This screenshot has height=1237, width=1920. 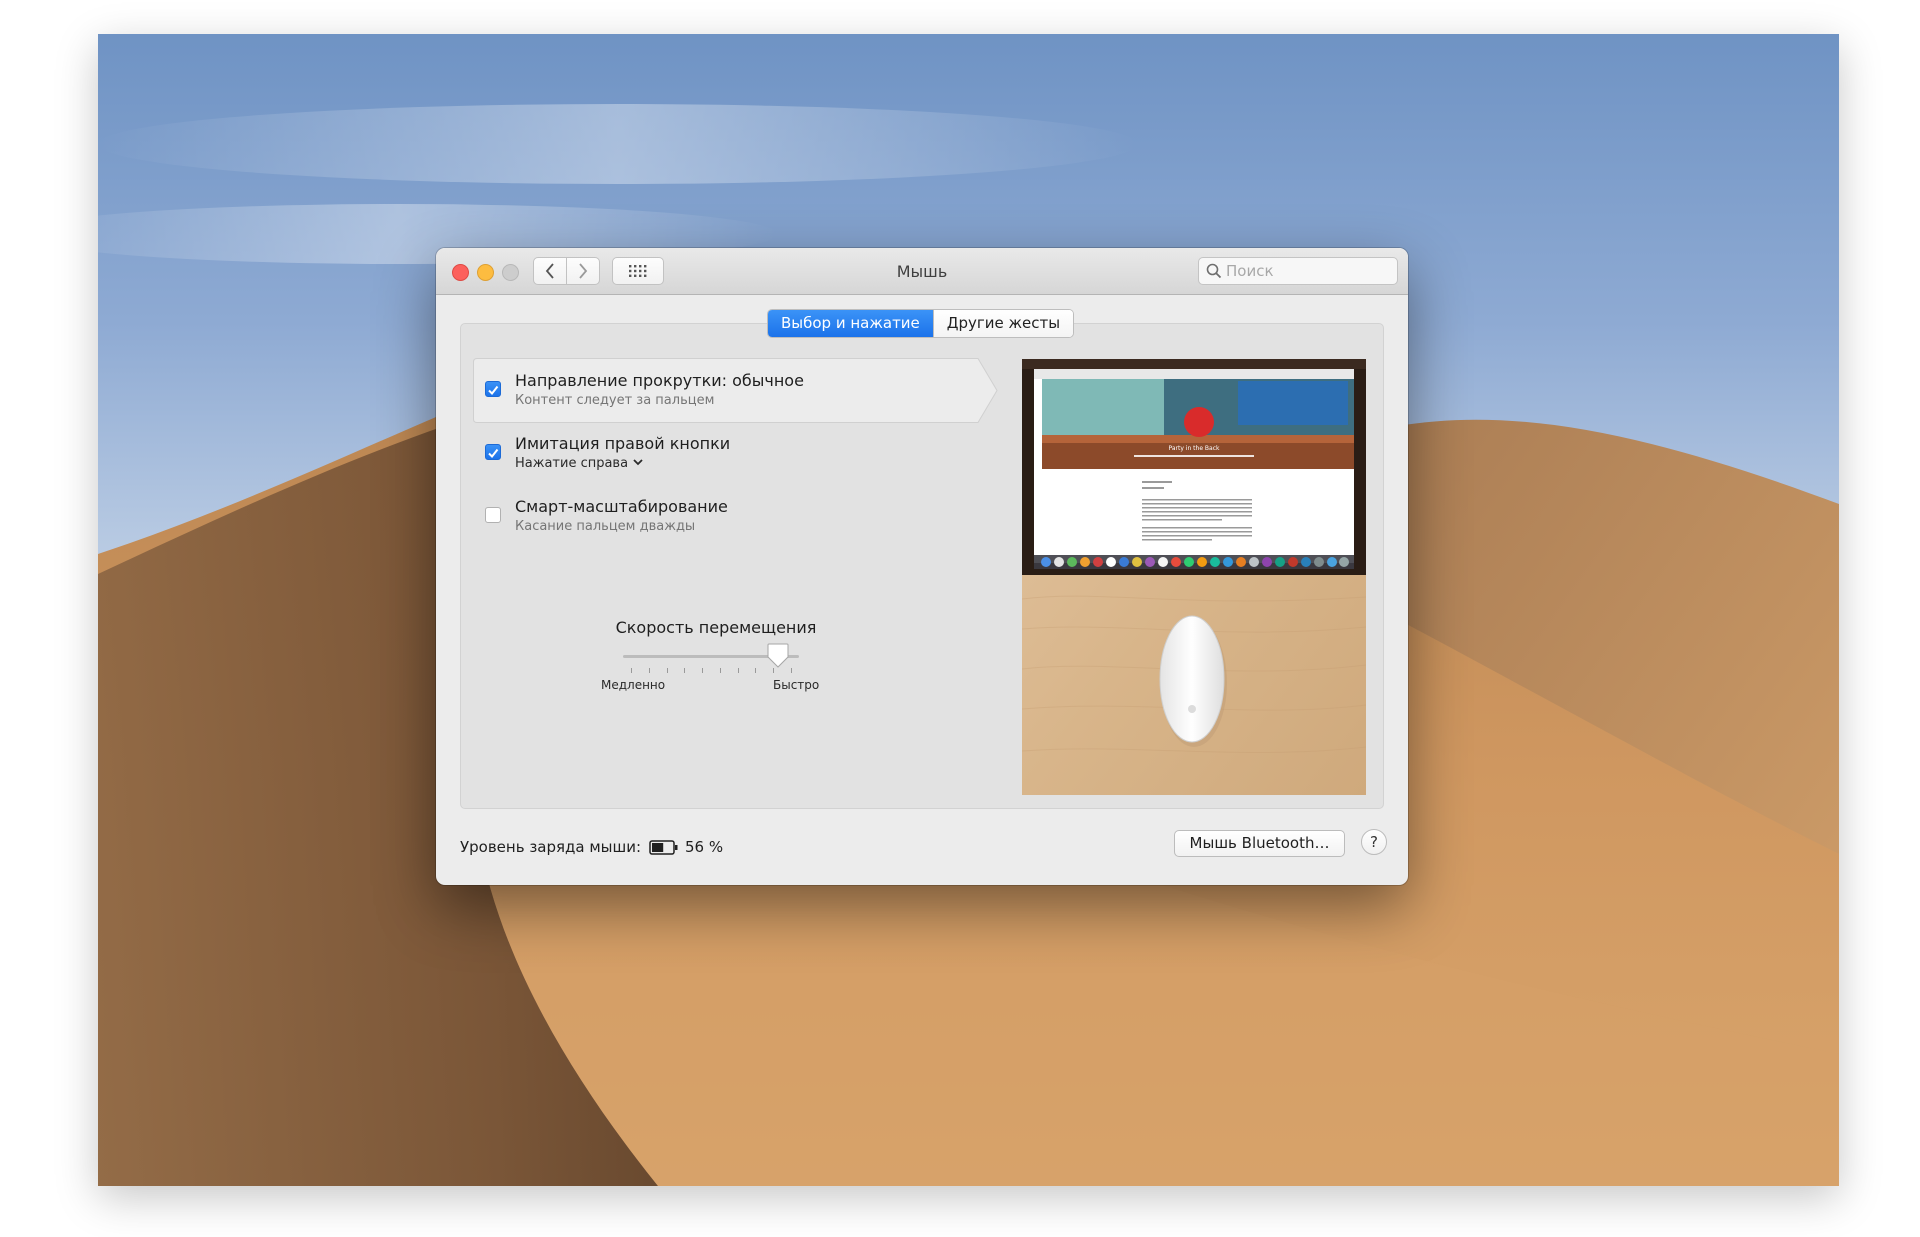 I want to click on search-input, so click(x=1308, y=271).